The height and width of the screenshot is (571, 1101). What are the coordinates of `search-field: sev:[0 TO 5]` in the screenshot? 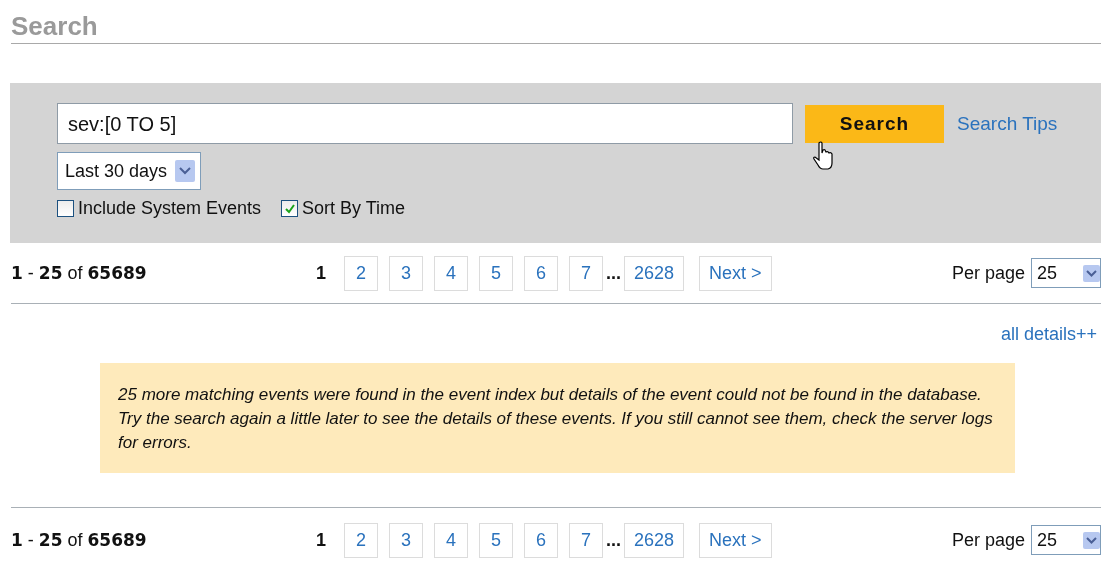 It's located at (425, 123).